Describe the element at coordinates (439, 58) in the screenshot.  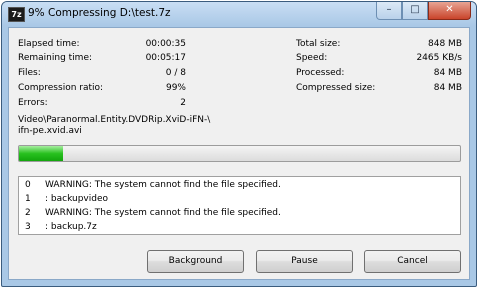
I see `stat-value: 2465 KB/s` at that location.